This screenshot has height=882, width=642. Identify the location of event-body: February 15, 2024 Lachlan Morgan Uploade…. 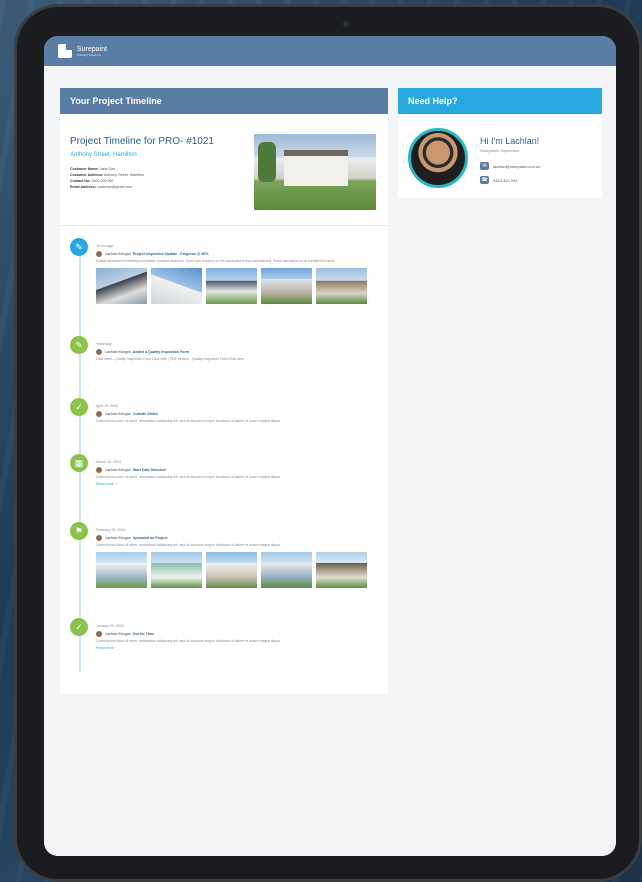
(236, 558).